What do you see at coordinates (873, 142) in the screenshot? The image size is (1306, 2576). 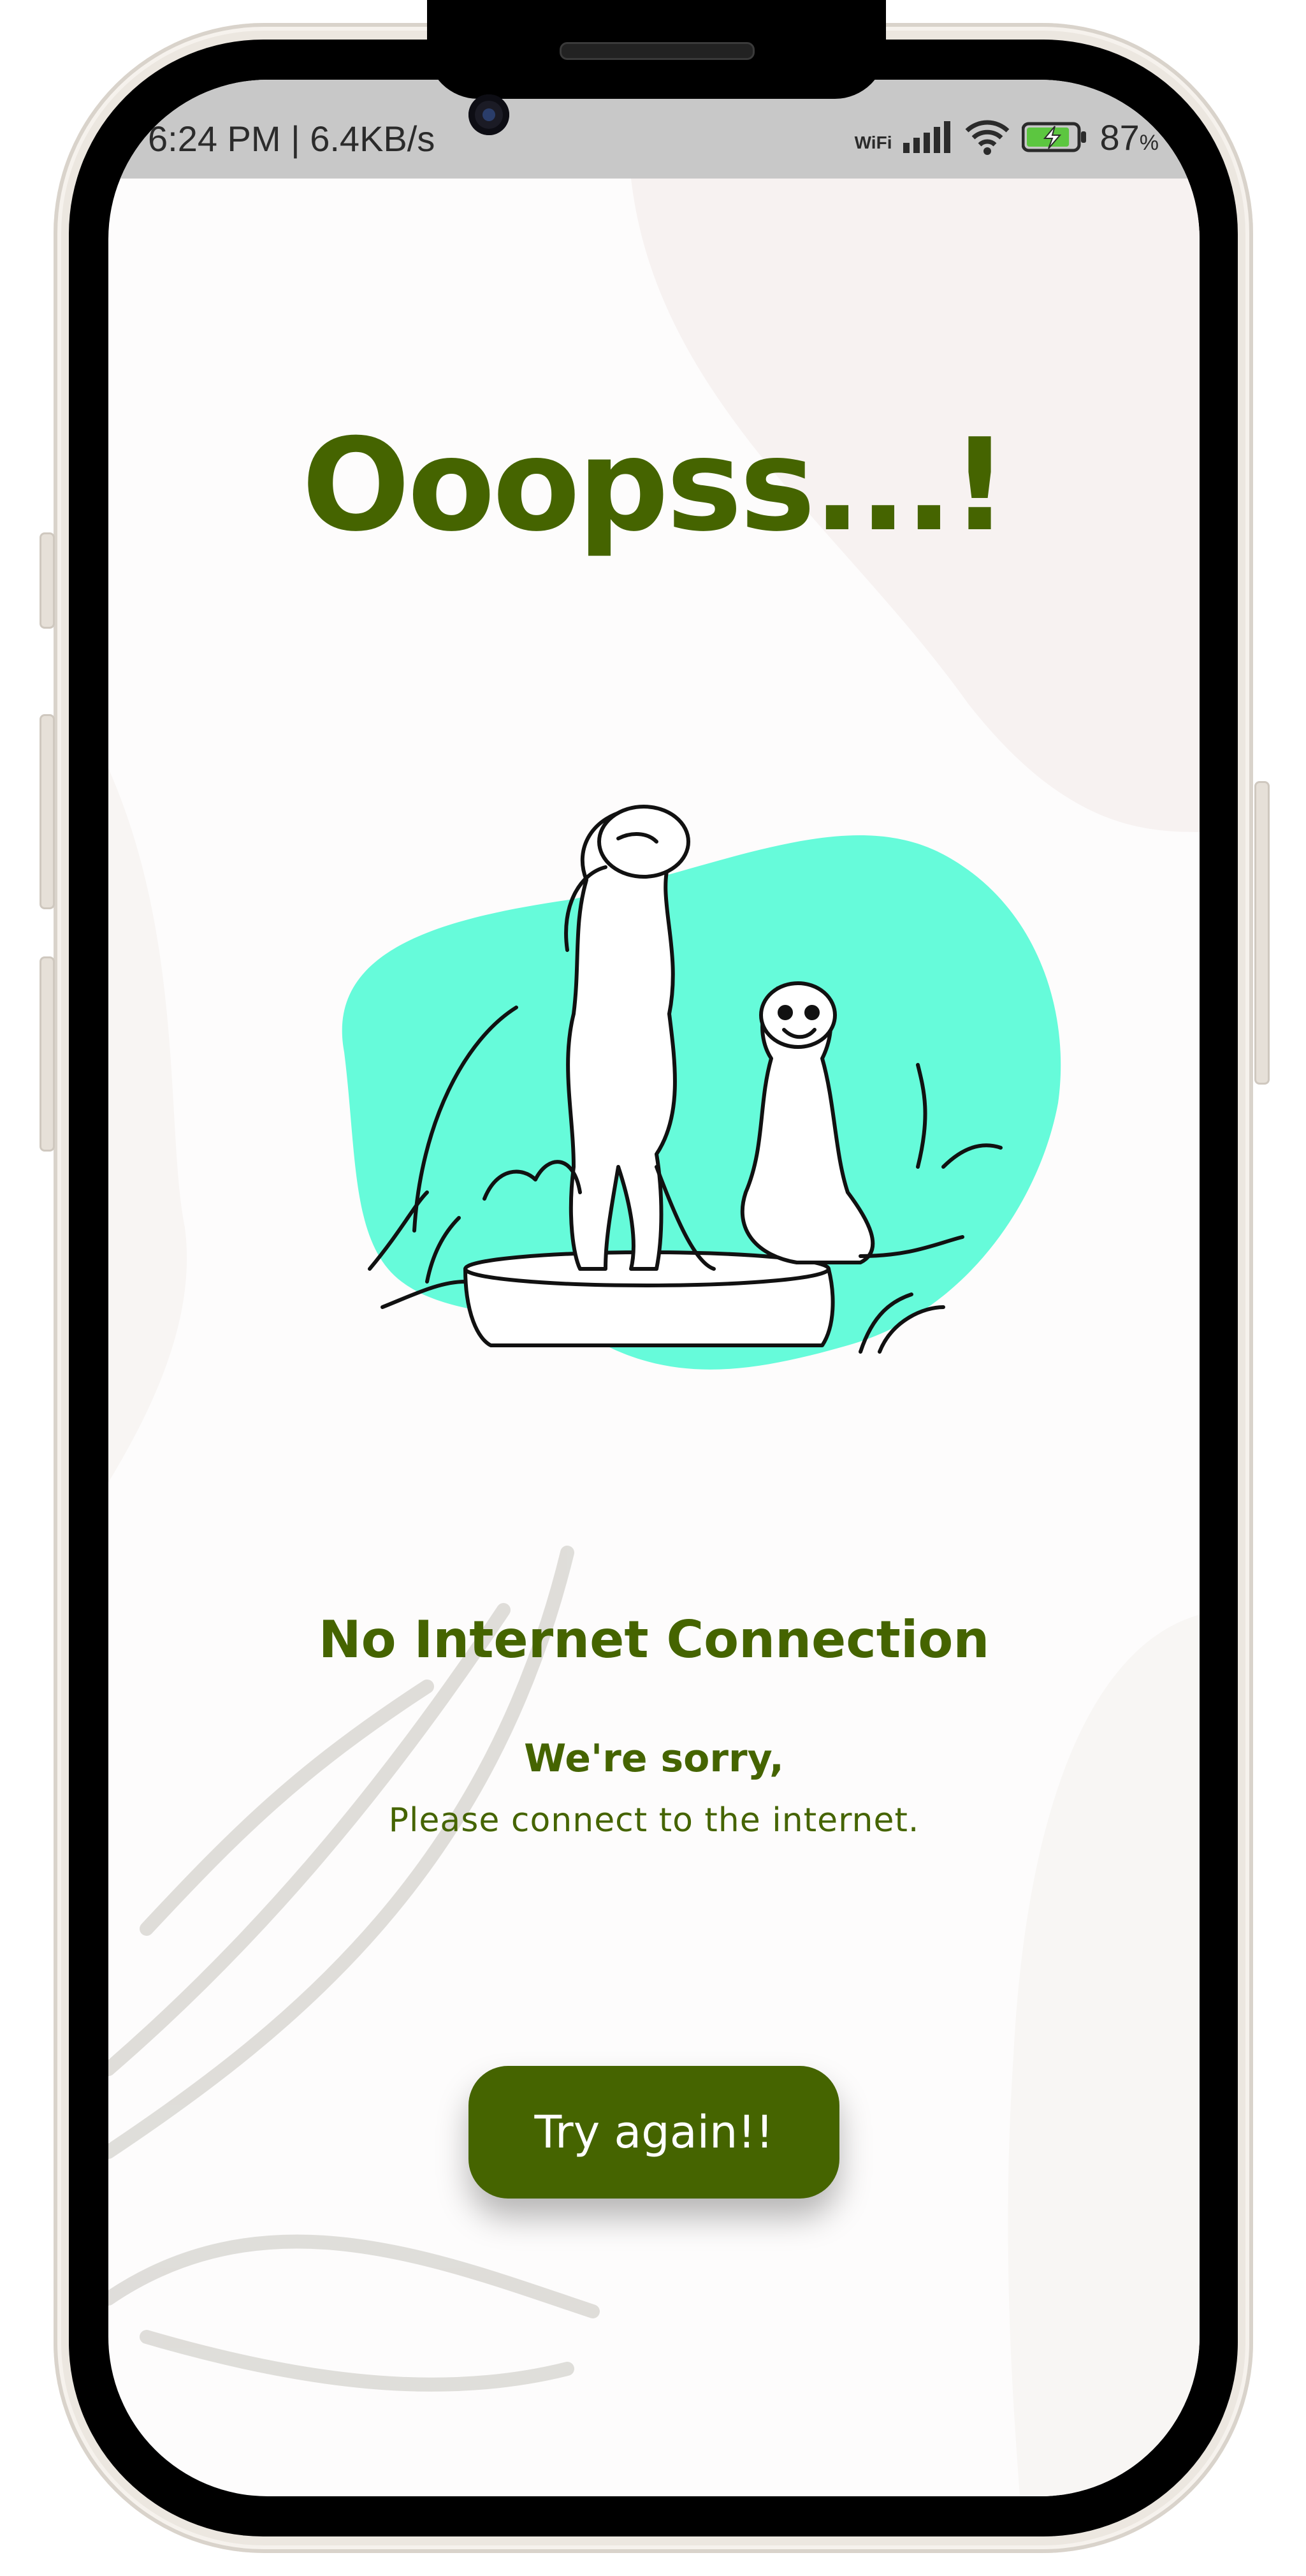 I see `network-type-label: WiFi` at bounding box center [873, 142].